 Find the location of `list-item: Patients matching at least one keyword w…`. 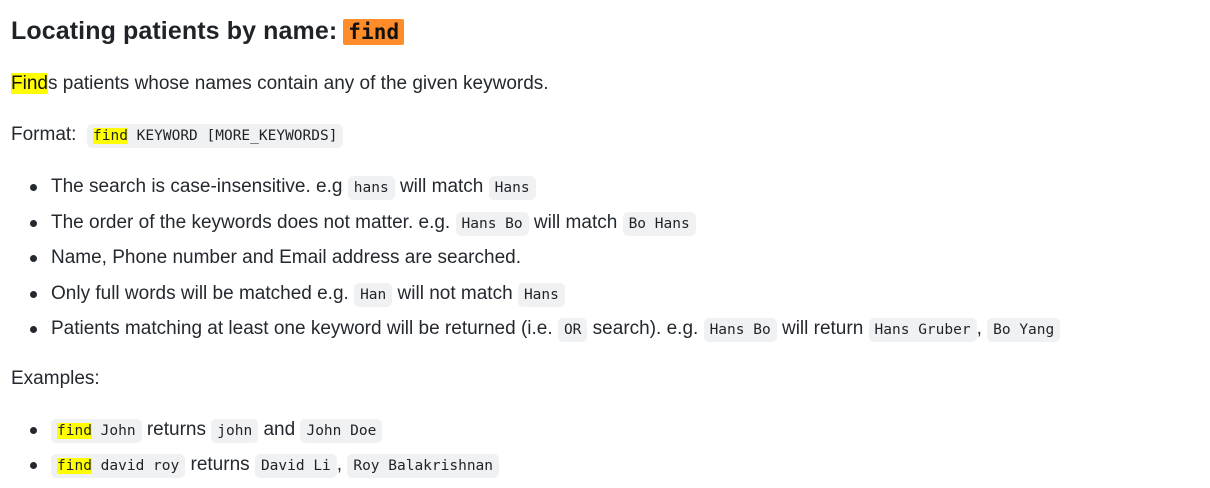

list-item: Patients matching at least one keyword w… is located at coordinates (544, 335).